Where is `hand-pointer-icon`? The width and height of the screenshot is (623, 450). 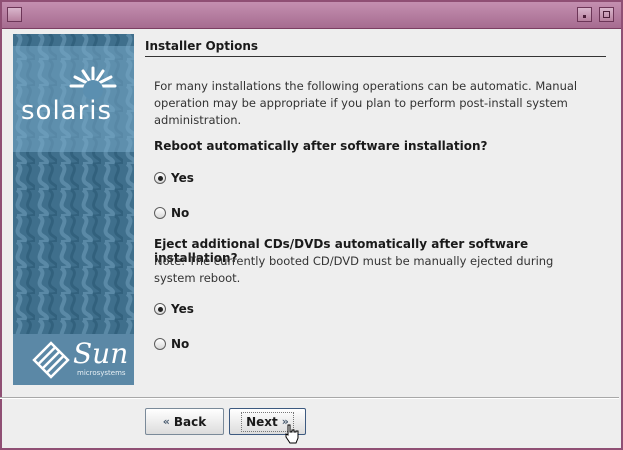
hand-pointer-icon is located at coordinates (292, 434).